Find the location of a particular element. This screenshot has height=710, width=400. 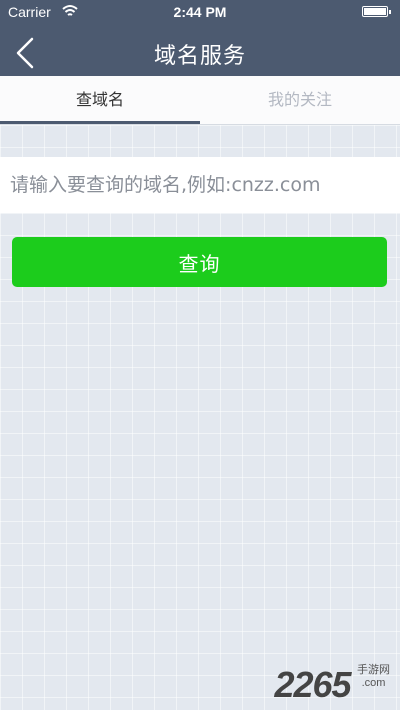

tab-bar: 查域名 我的关注 is located at coordinates (200, 100).